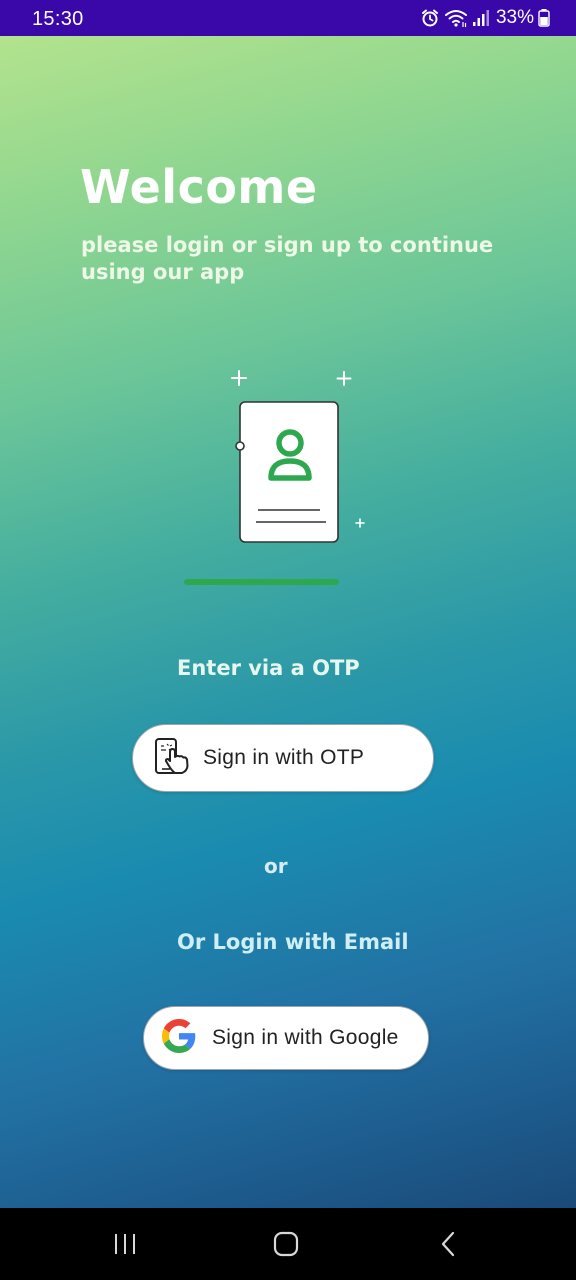 The width and height of the screenshot is (576, 1280). Describe the element at coordinates (125, 1244) in the screenshot. I see `recents-icon` at that location.